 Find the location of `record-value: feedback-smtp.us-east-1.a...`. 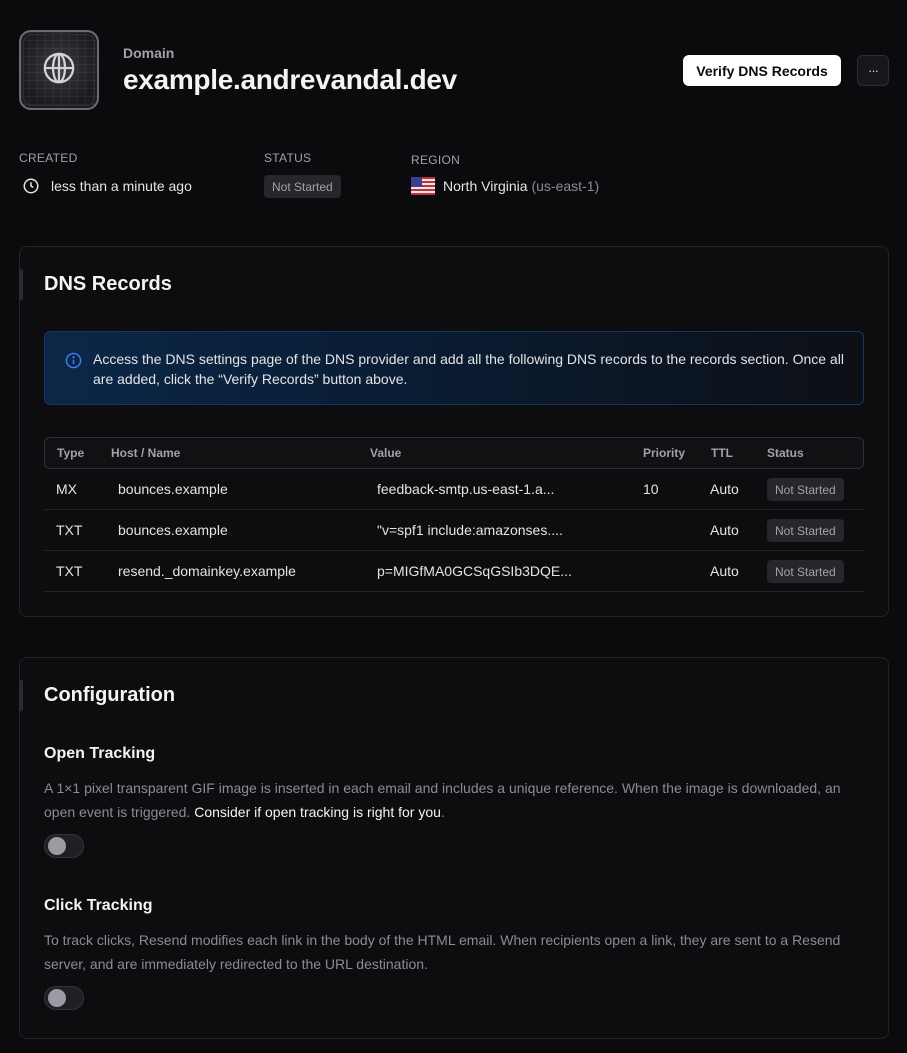

record-value: feedback-smtp.us-east-1.a... is located at coordinates (465, 489).